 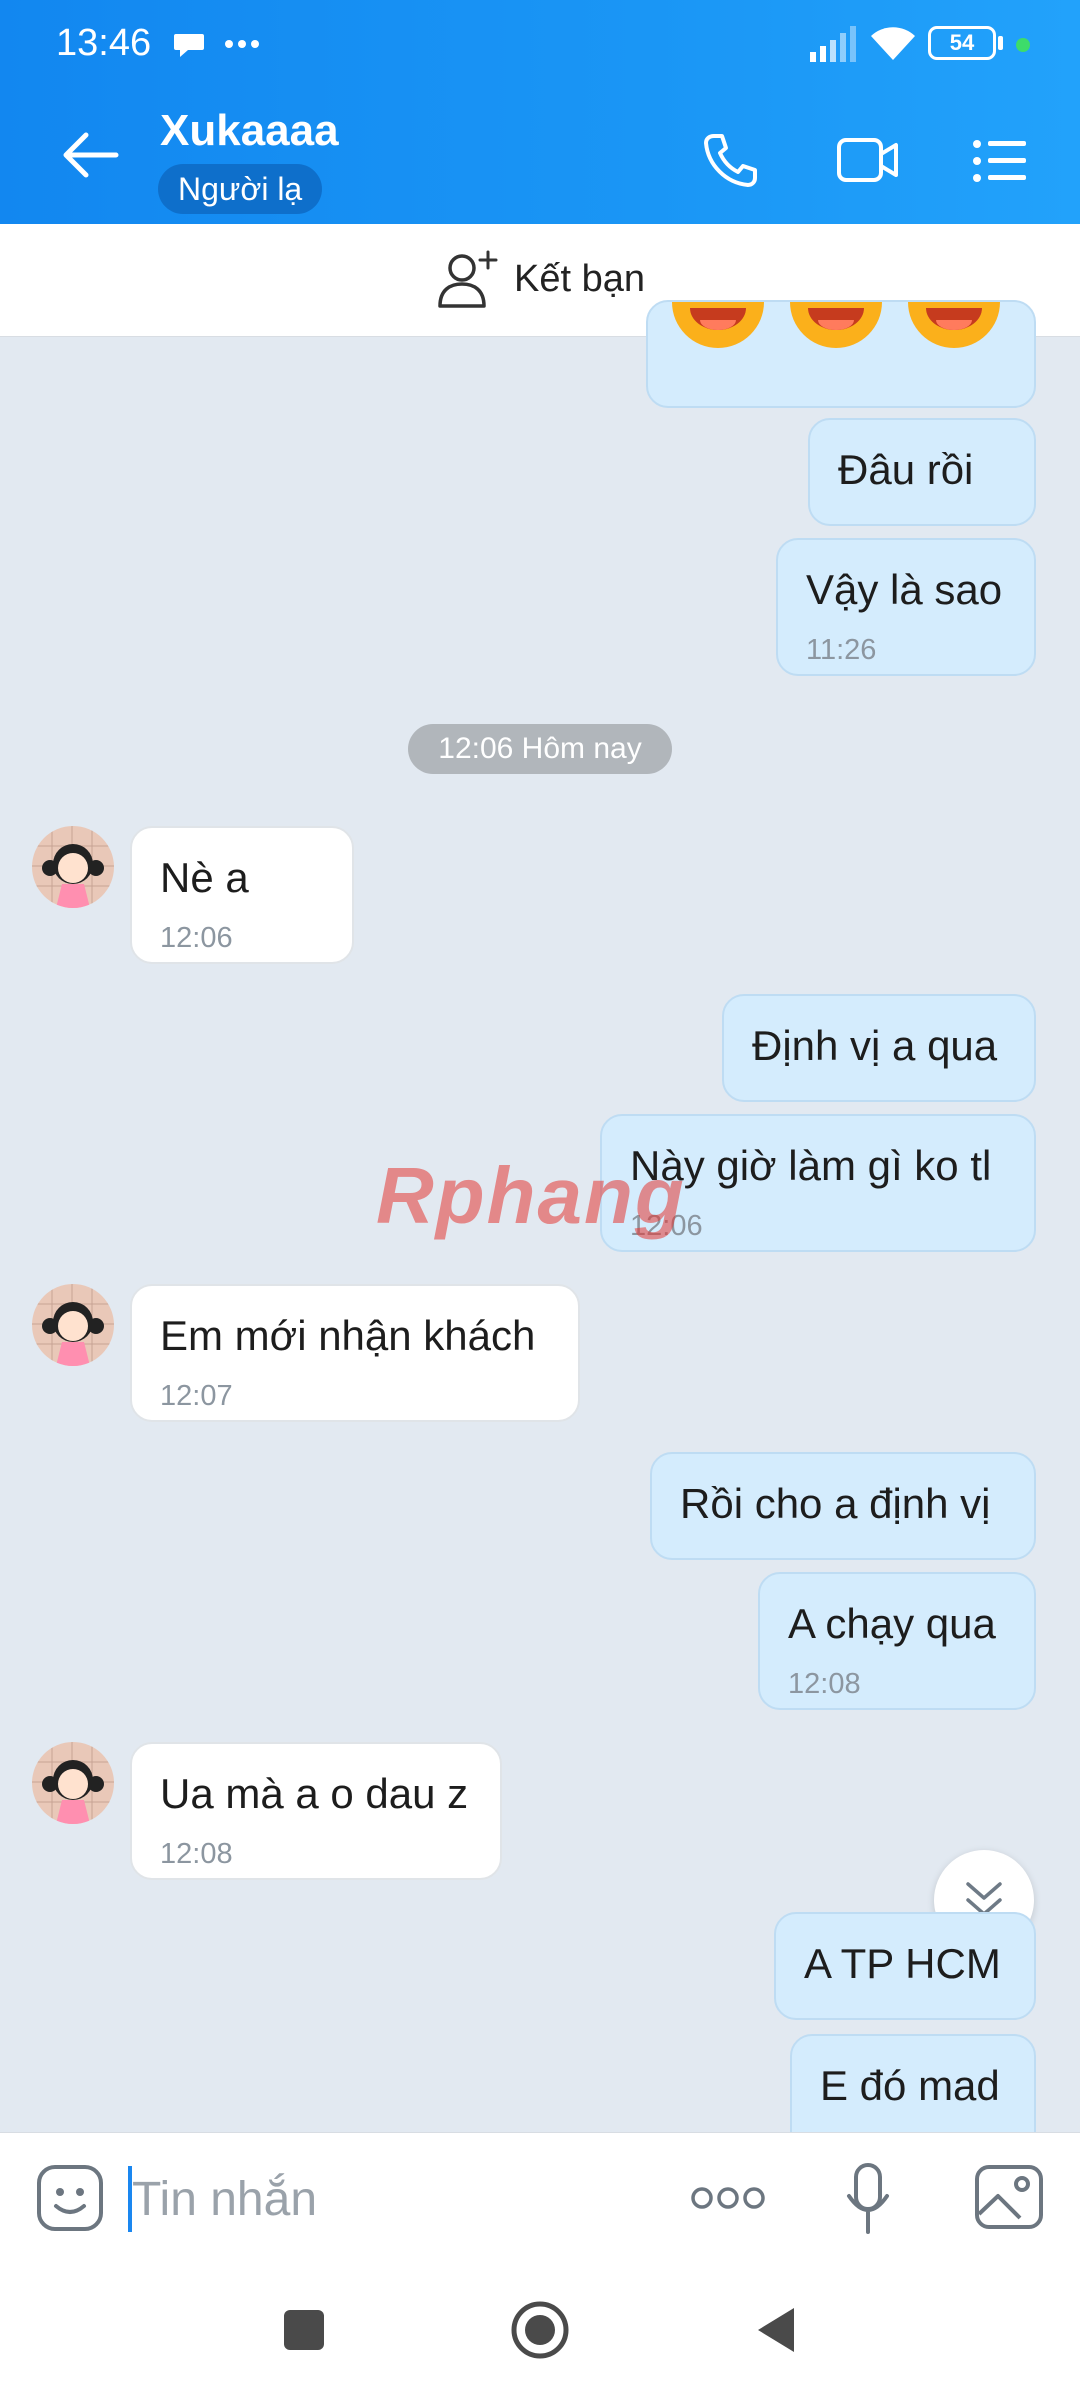 I want to click on message-text: Nè a, so click(x=204, y=877).